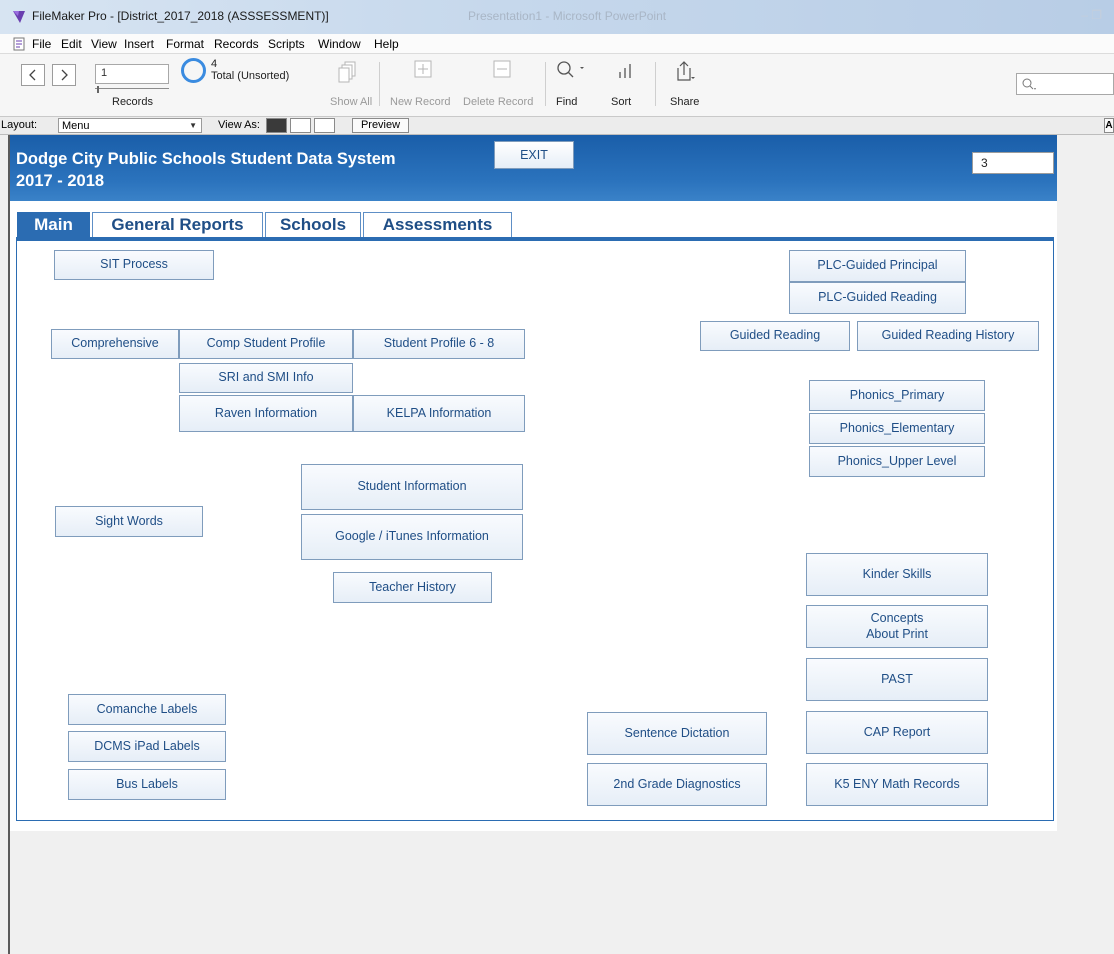 The height and width of the screenshot is (954, 1114). What do you see at coordinates (1029, 84) in the screenshot?
I see `quick-find-search-icon` at bounding box center [1029, 84].